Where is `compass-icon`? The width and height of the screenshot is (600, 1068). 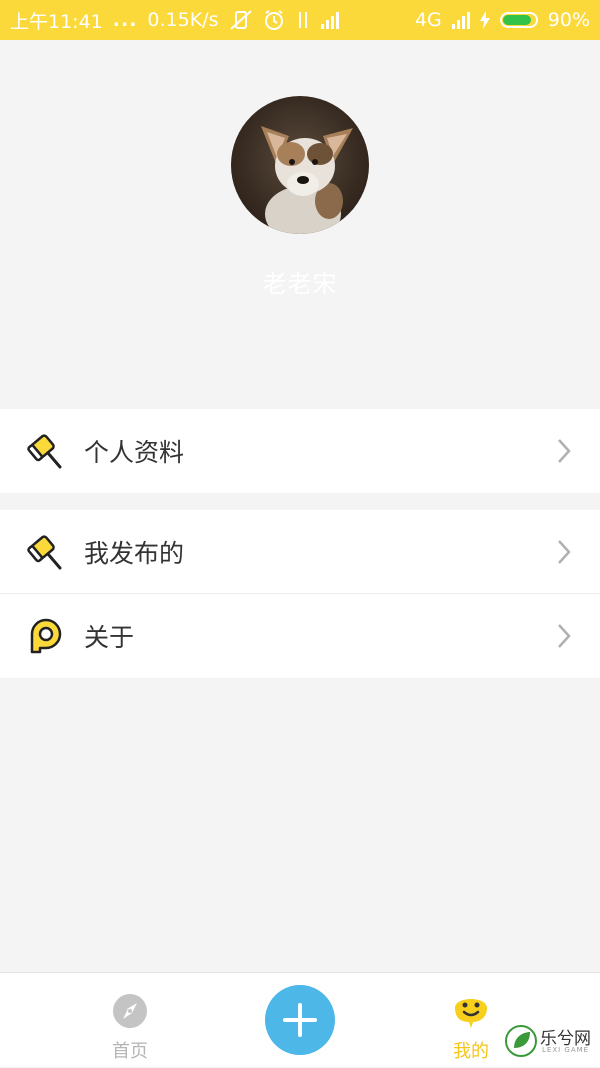 compass-icon is located at coordinates (130, 1011).